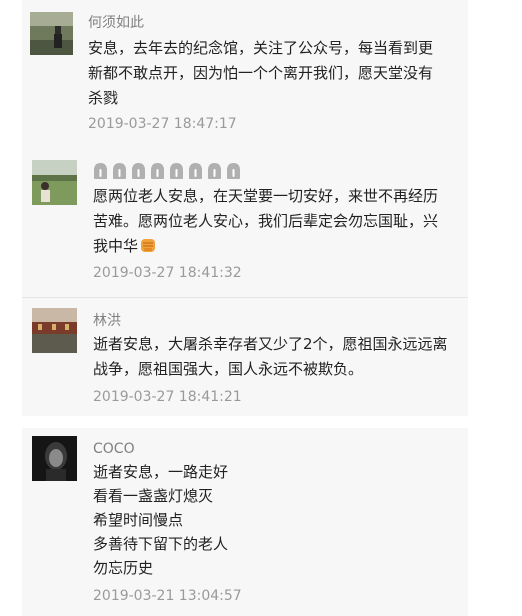 The width and height of the screenshot is (522, 616). I want to click on comment-nickname: COCO, so click(114, 449).